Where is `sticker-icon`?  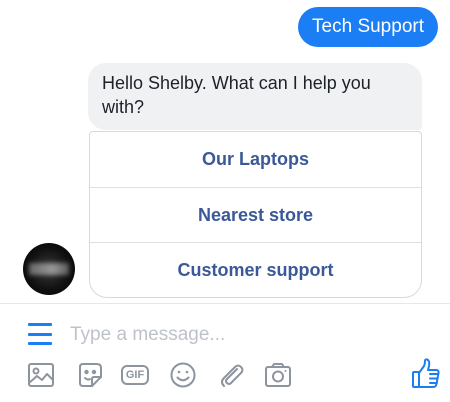 sticker-icon is located at coordinates (90, 375).